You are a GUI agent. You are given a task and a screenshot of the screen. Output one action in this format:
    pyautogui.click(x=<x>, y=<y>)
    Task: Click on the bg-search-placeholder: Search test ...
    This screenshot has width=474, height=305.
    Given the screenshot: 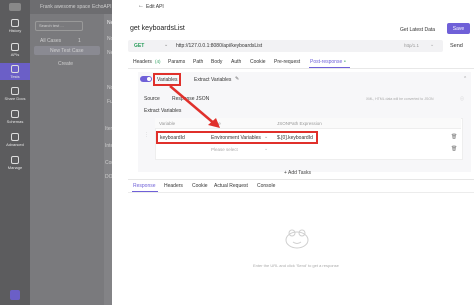 What is the action you would take?
    pyautogui.click(x=51, y=25)
    